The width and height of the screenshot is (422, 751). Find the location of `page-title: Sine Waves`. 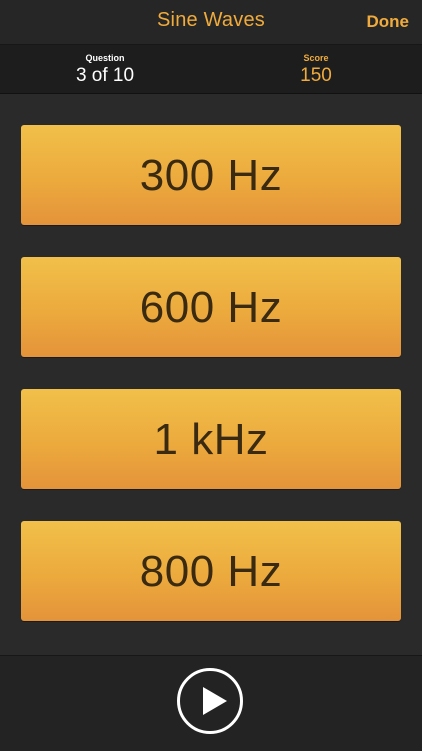

page-title: Sine Waves is located at coordinates (211, 20).